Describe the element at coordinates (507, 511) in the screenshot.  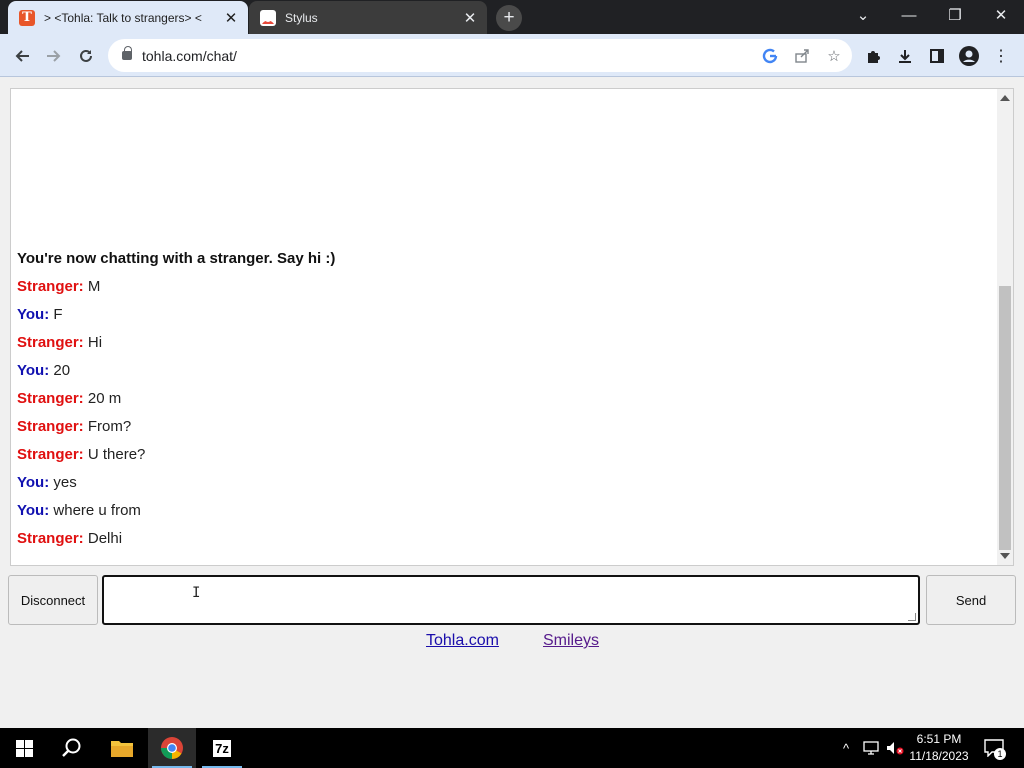
I see `chat-message: You: where u from` at that location.